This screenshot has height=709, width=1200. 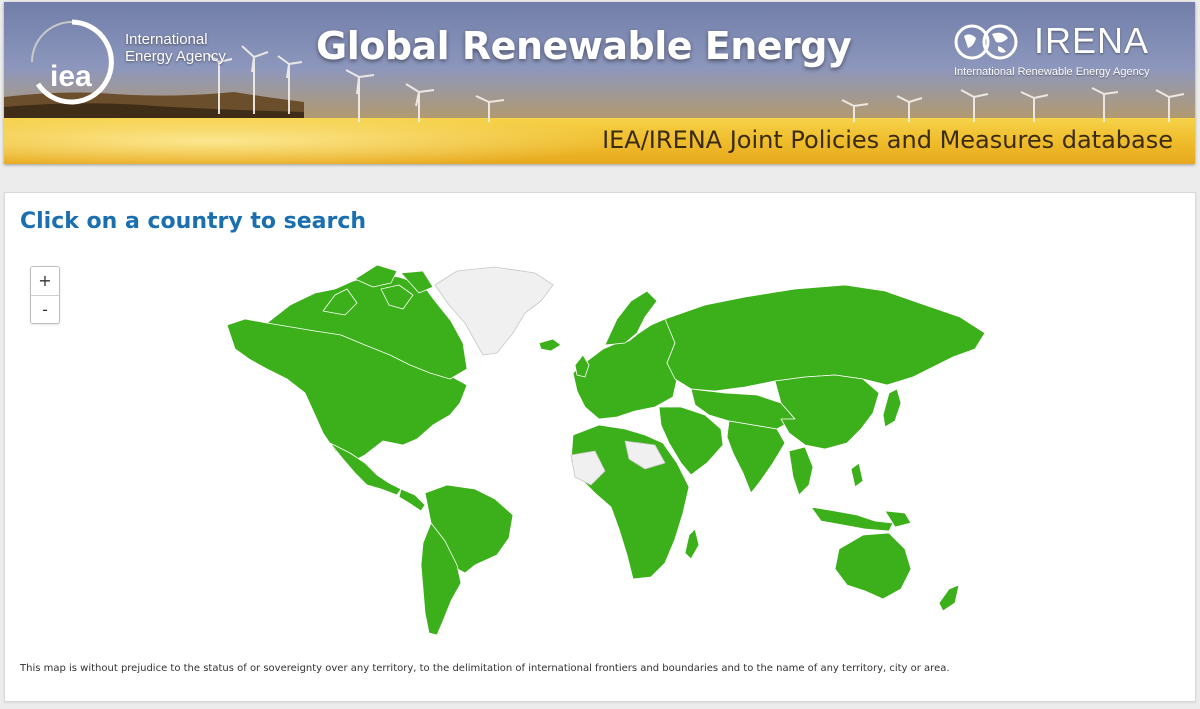 What do you see at coordinates (71, 76) in the screenshot?
I see `iea-logo-text: iea` at bounding box center [71, 76].